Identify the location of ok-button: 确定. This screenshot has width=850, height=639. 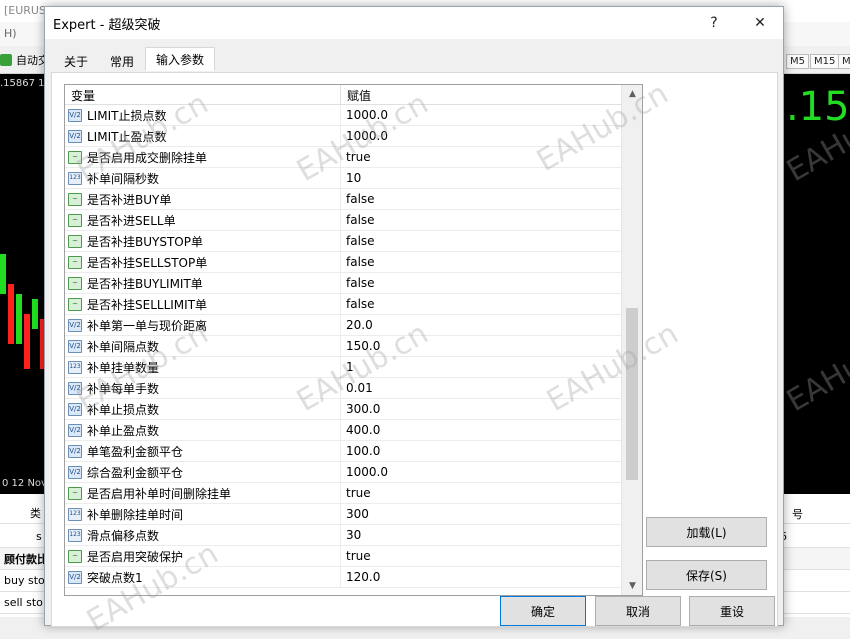
(543, 611).